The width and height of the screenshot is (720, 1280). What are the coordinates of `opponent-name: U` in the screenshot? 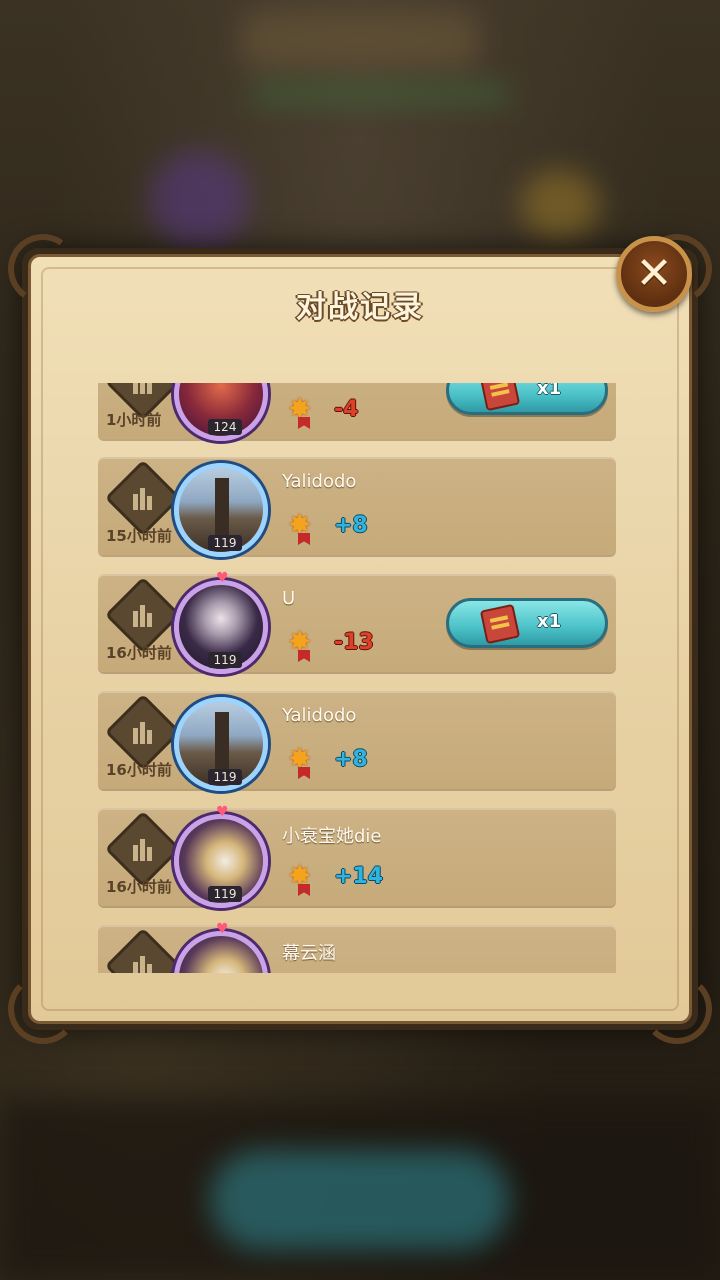 It's located at (289, 598).